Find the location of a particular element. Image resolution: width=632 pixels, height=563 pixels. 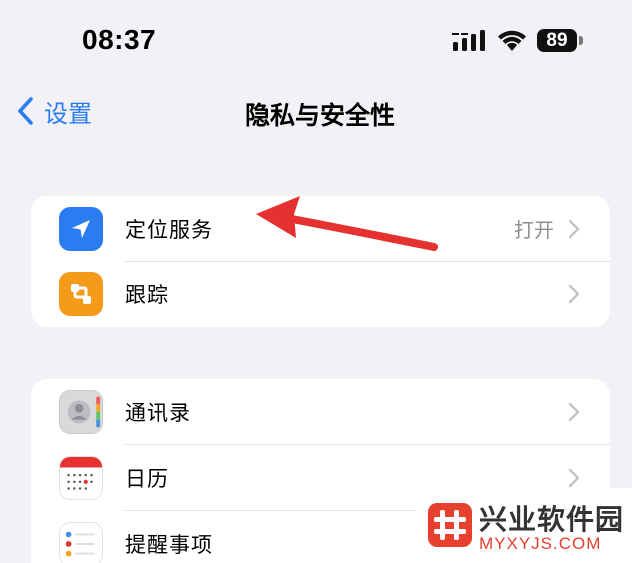

watermark: 兴业软件园 MYXYJS.COM is located at coordinates (524, 525).